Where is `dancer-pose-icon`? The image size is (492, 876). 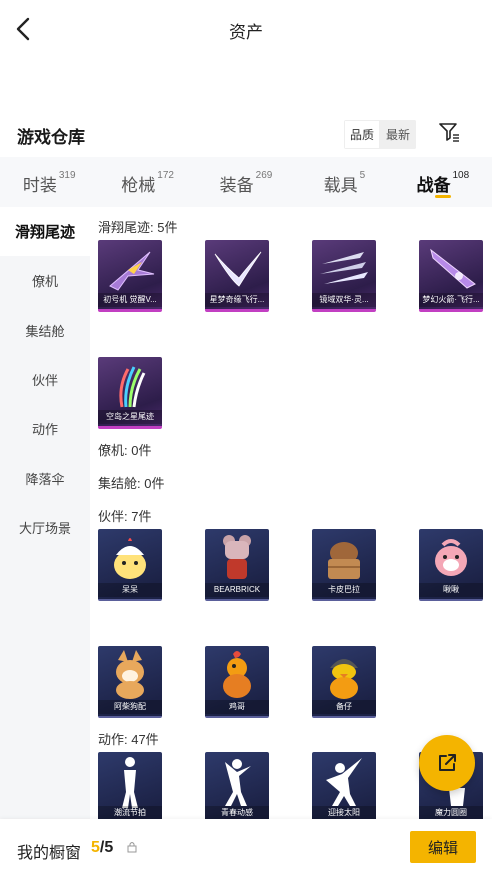 dancer-pose-icon is located at coordinates (238, 782).